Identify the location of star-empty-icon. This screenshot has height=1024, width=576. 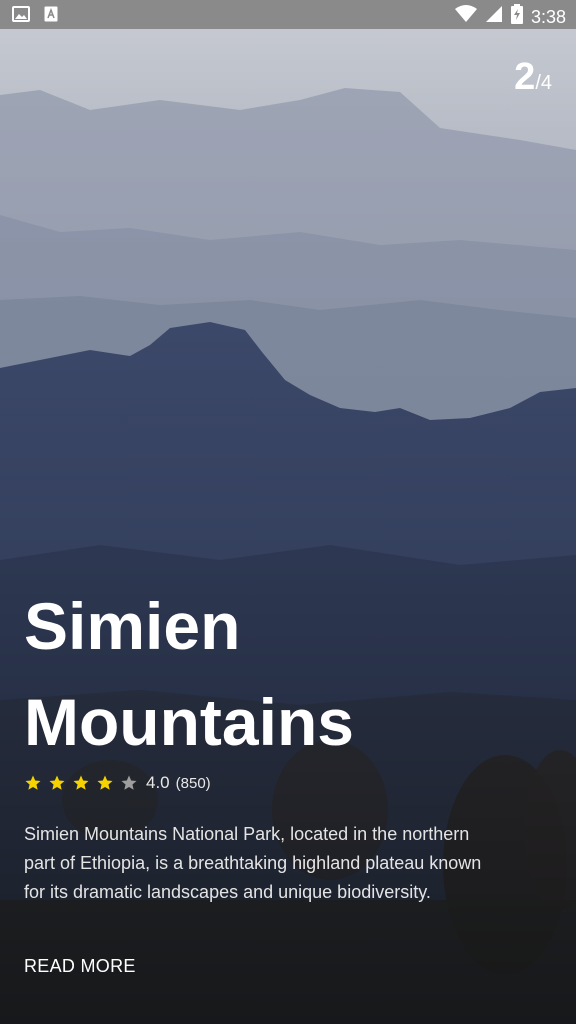
(129, 783).